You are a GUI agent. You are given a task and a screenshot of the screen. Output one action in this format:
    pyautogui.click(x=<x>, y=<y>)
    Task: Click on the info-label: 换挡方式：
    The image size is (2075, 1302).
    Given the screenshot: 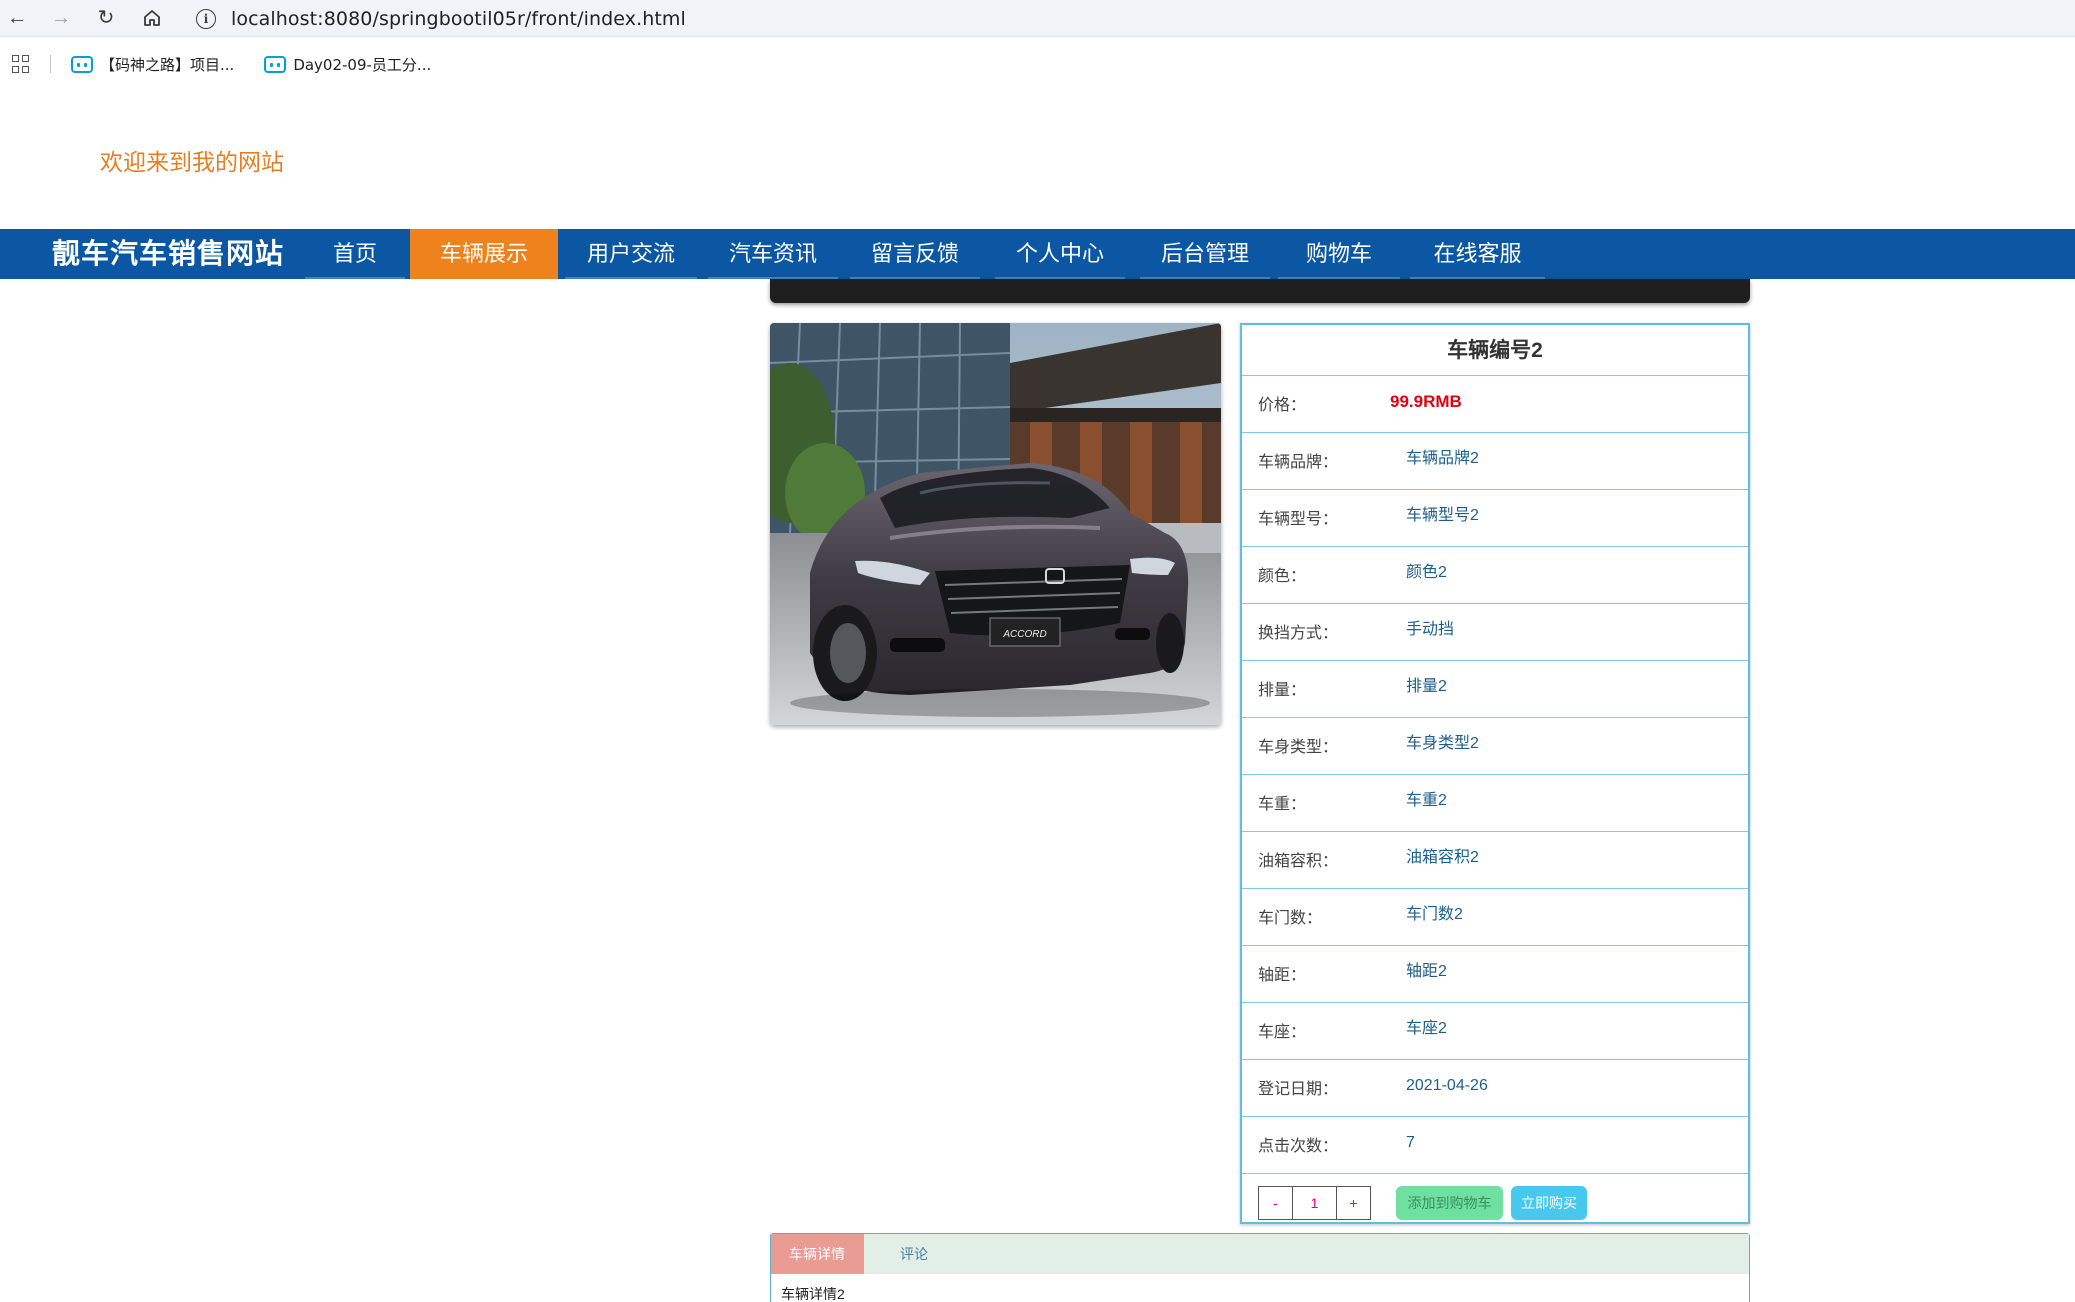 What is the action you would take?
    pyautogui.click(x=1298, y=633)
    